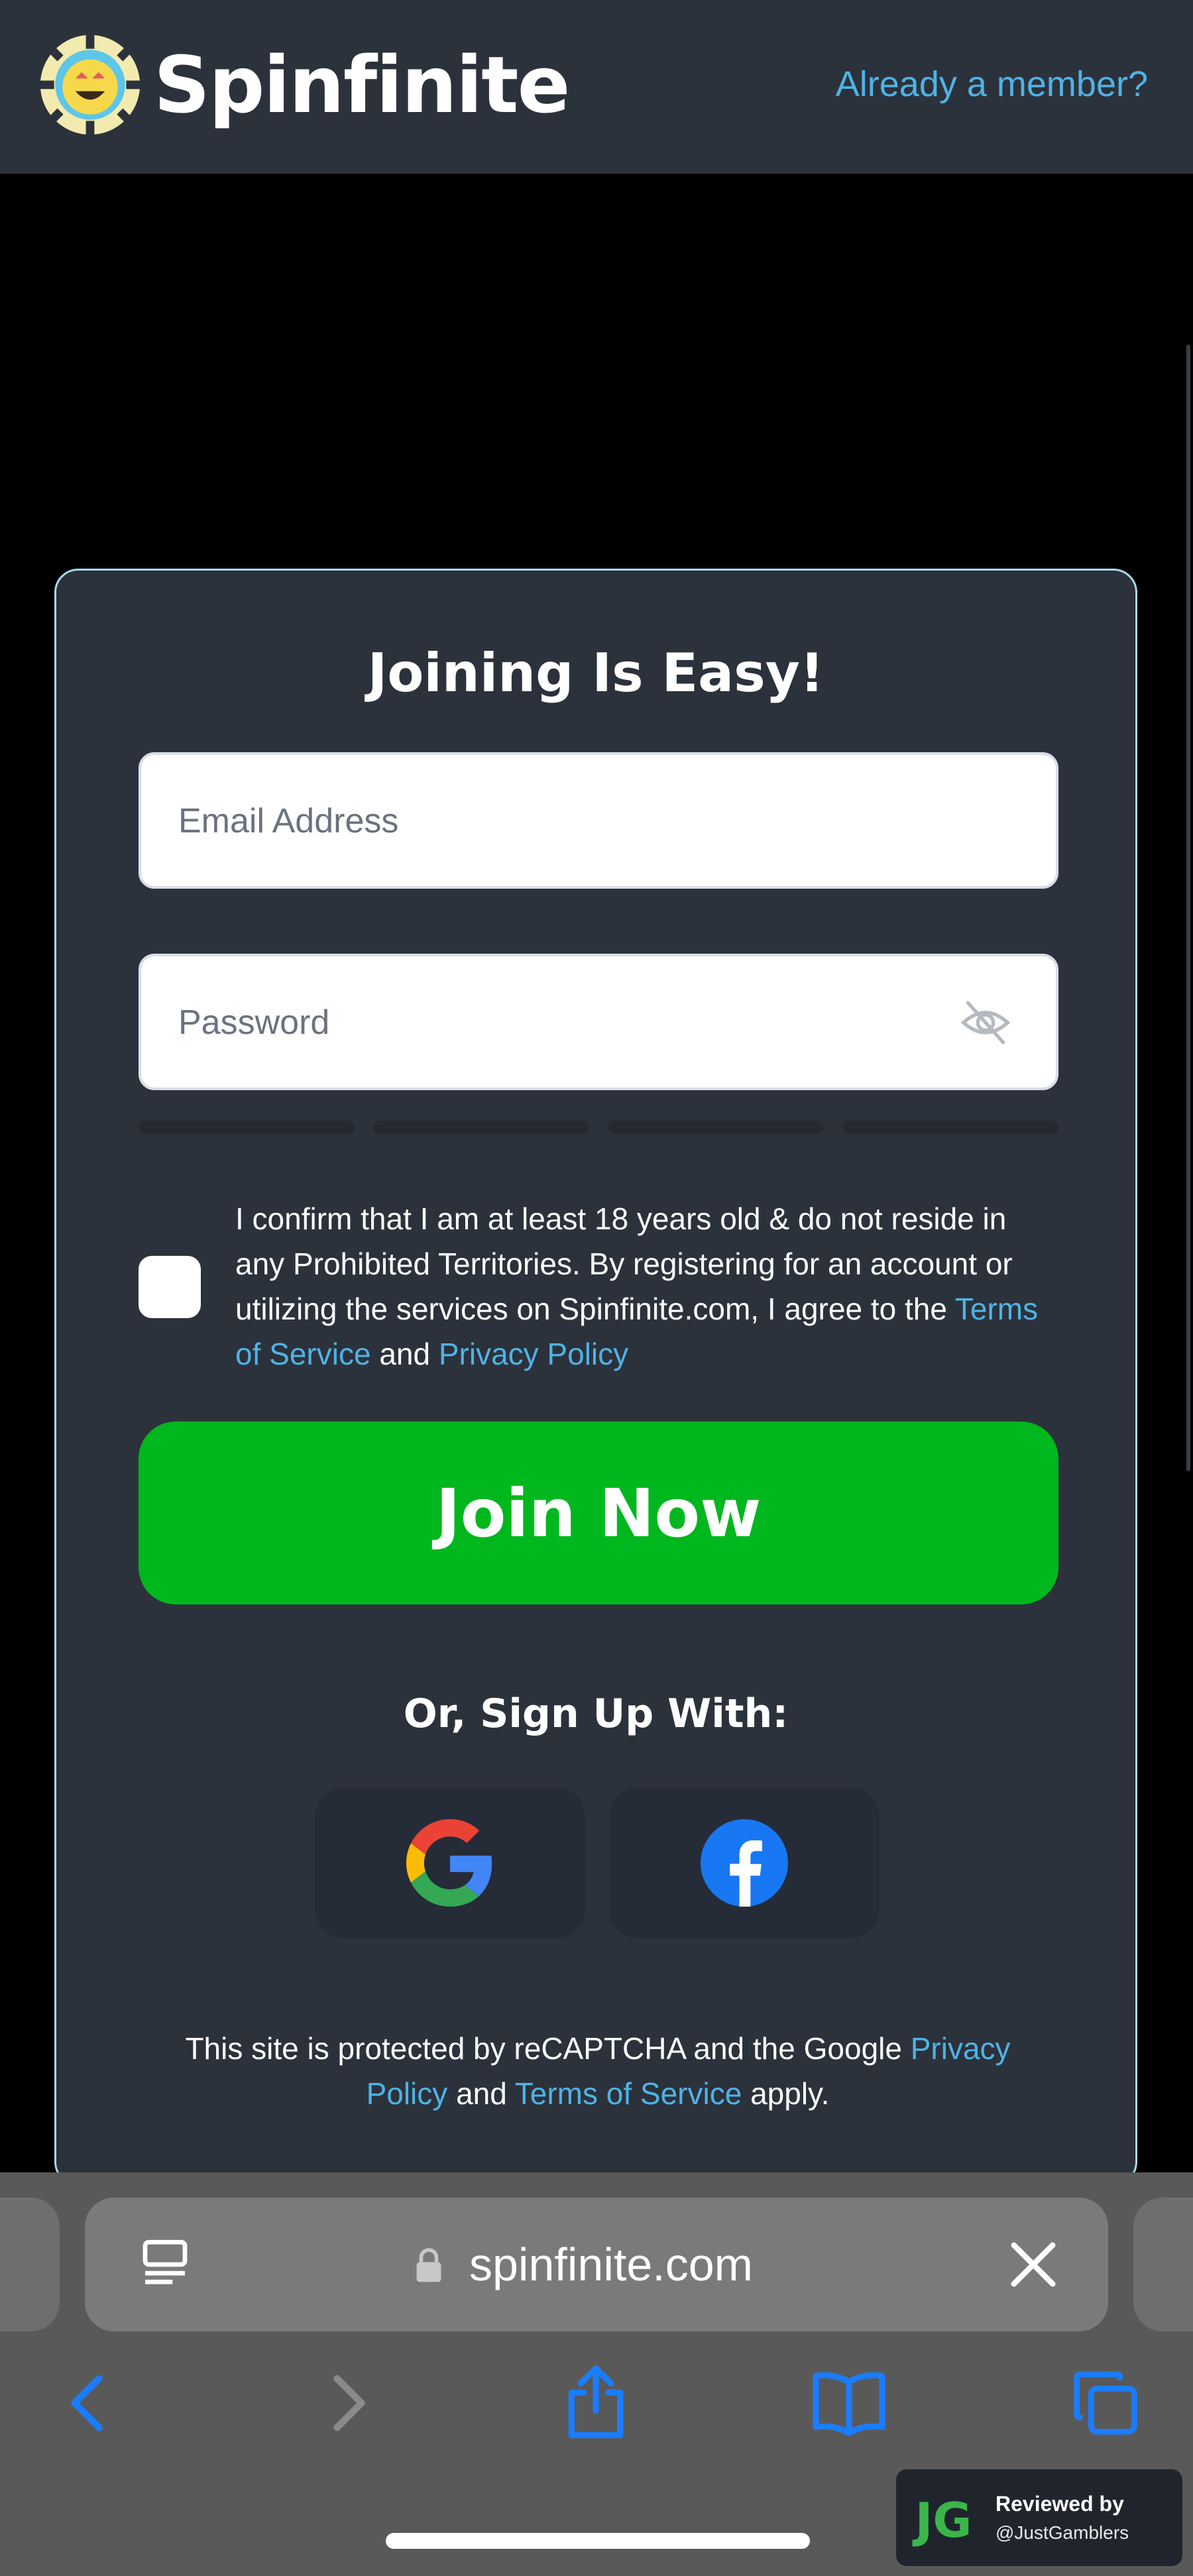  I want to click on google-signup-button, so click(450, 1862).